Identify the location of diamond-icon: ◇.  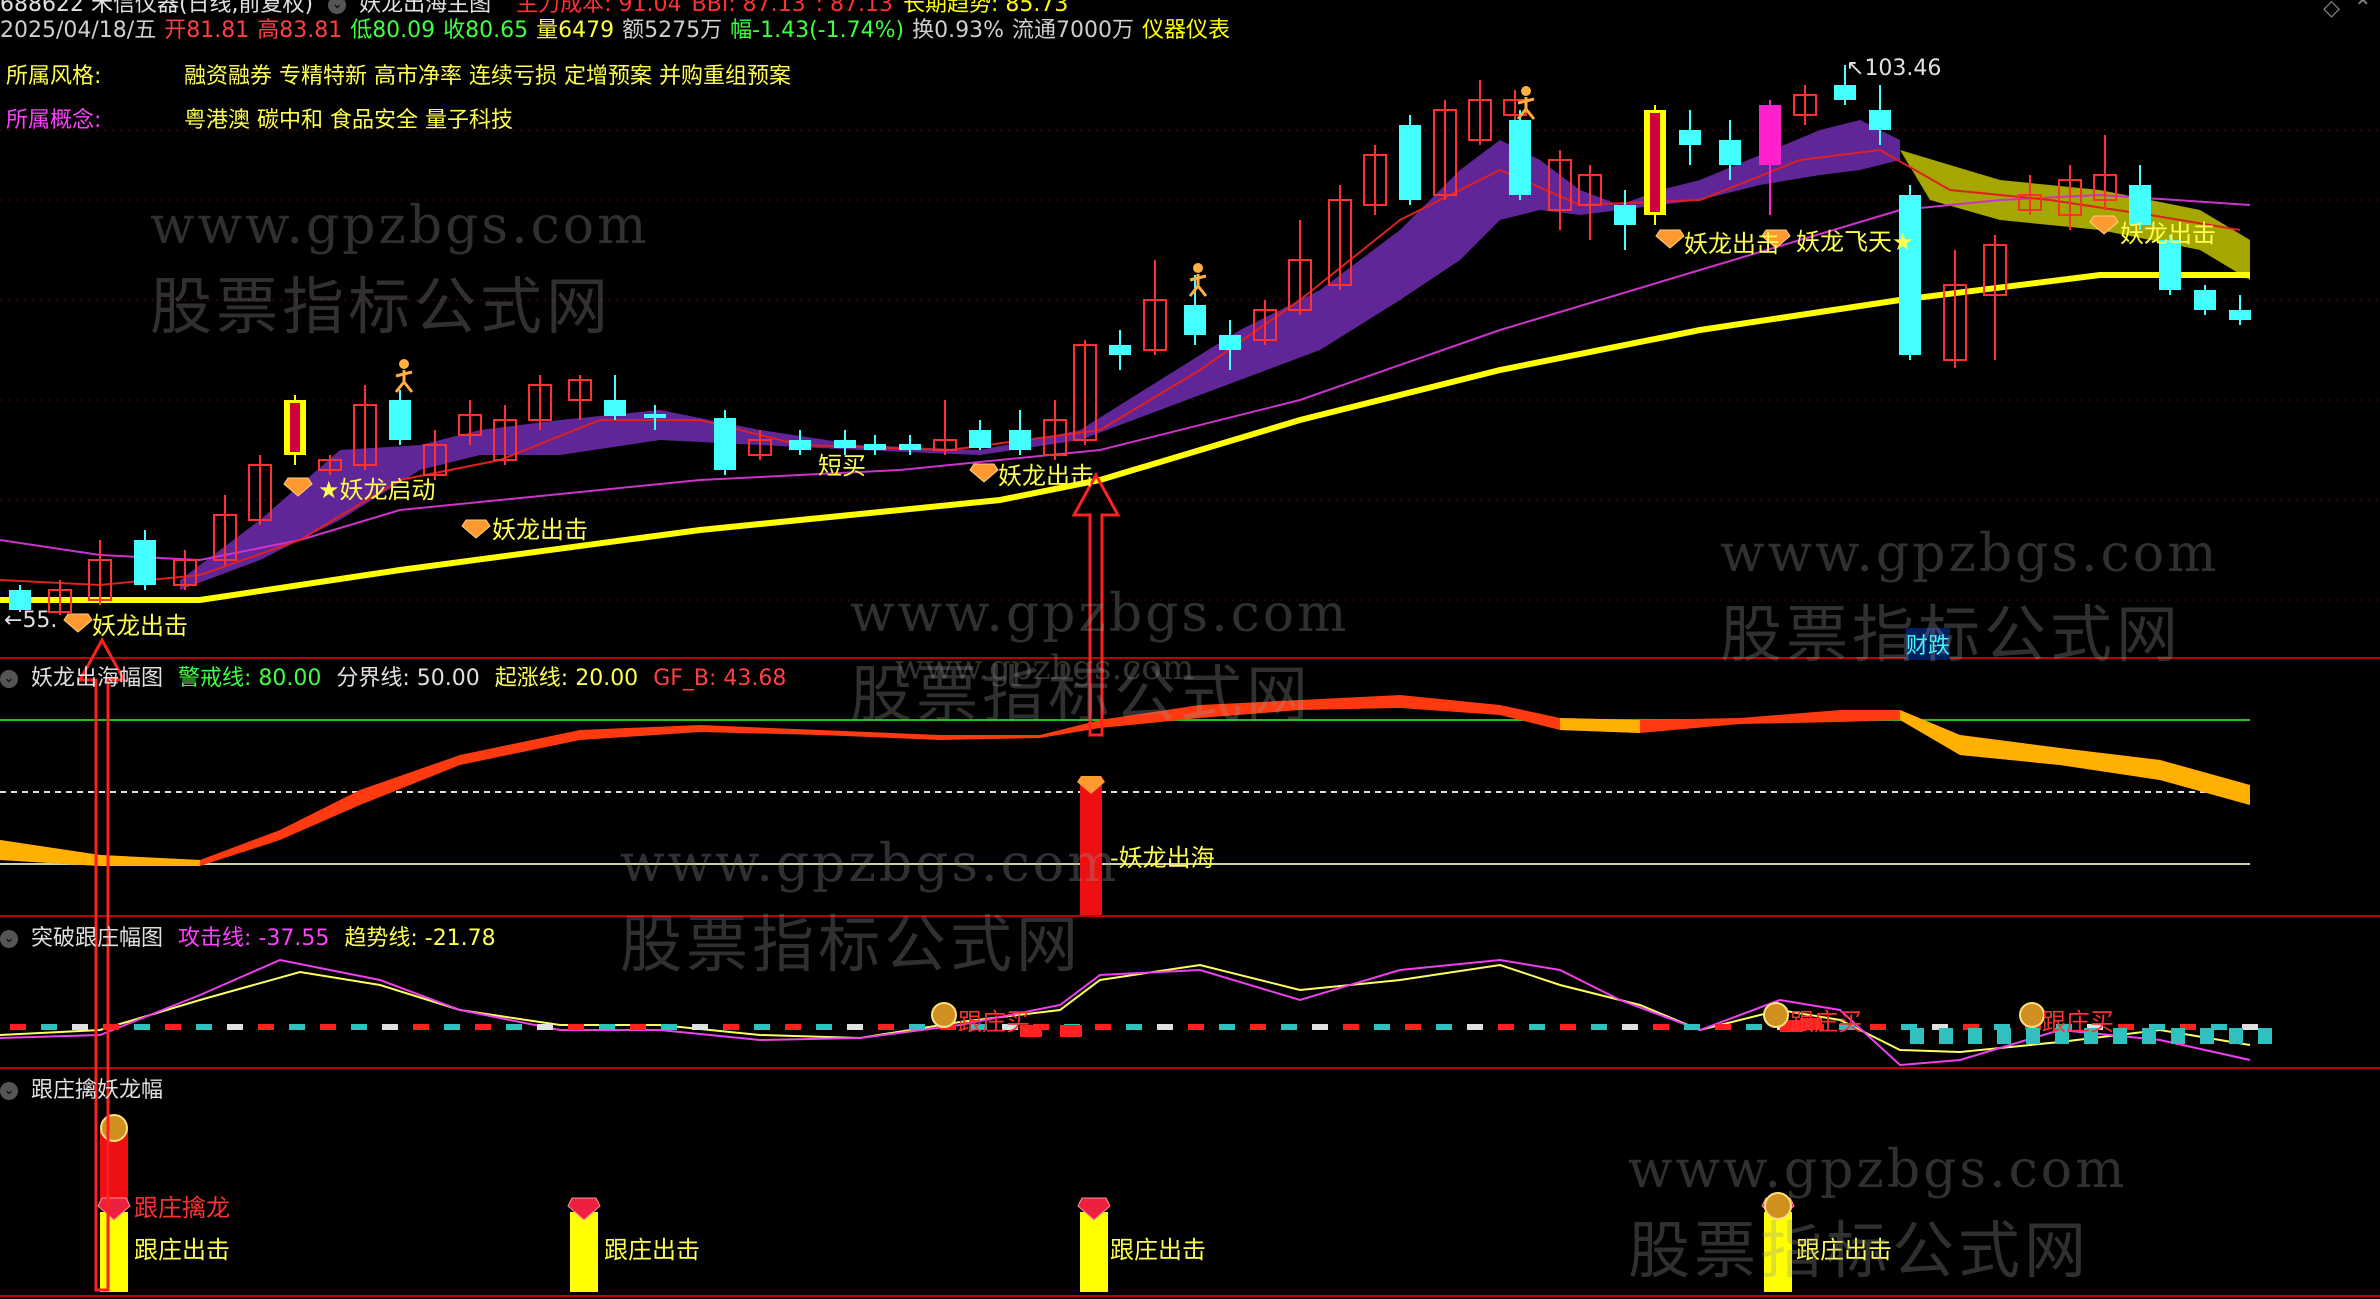
(2331, 10).